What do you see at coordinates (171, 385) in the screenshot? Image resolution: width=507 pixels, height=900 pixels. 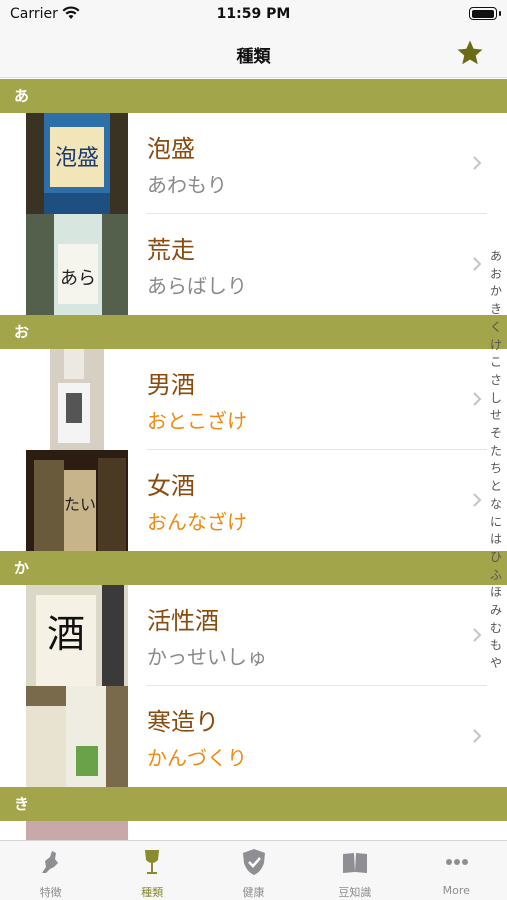 I see `sake-name: 男酒` at bounding box center [171, 385].